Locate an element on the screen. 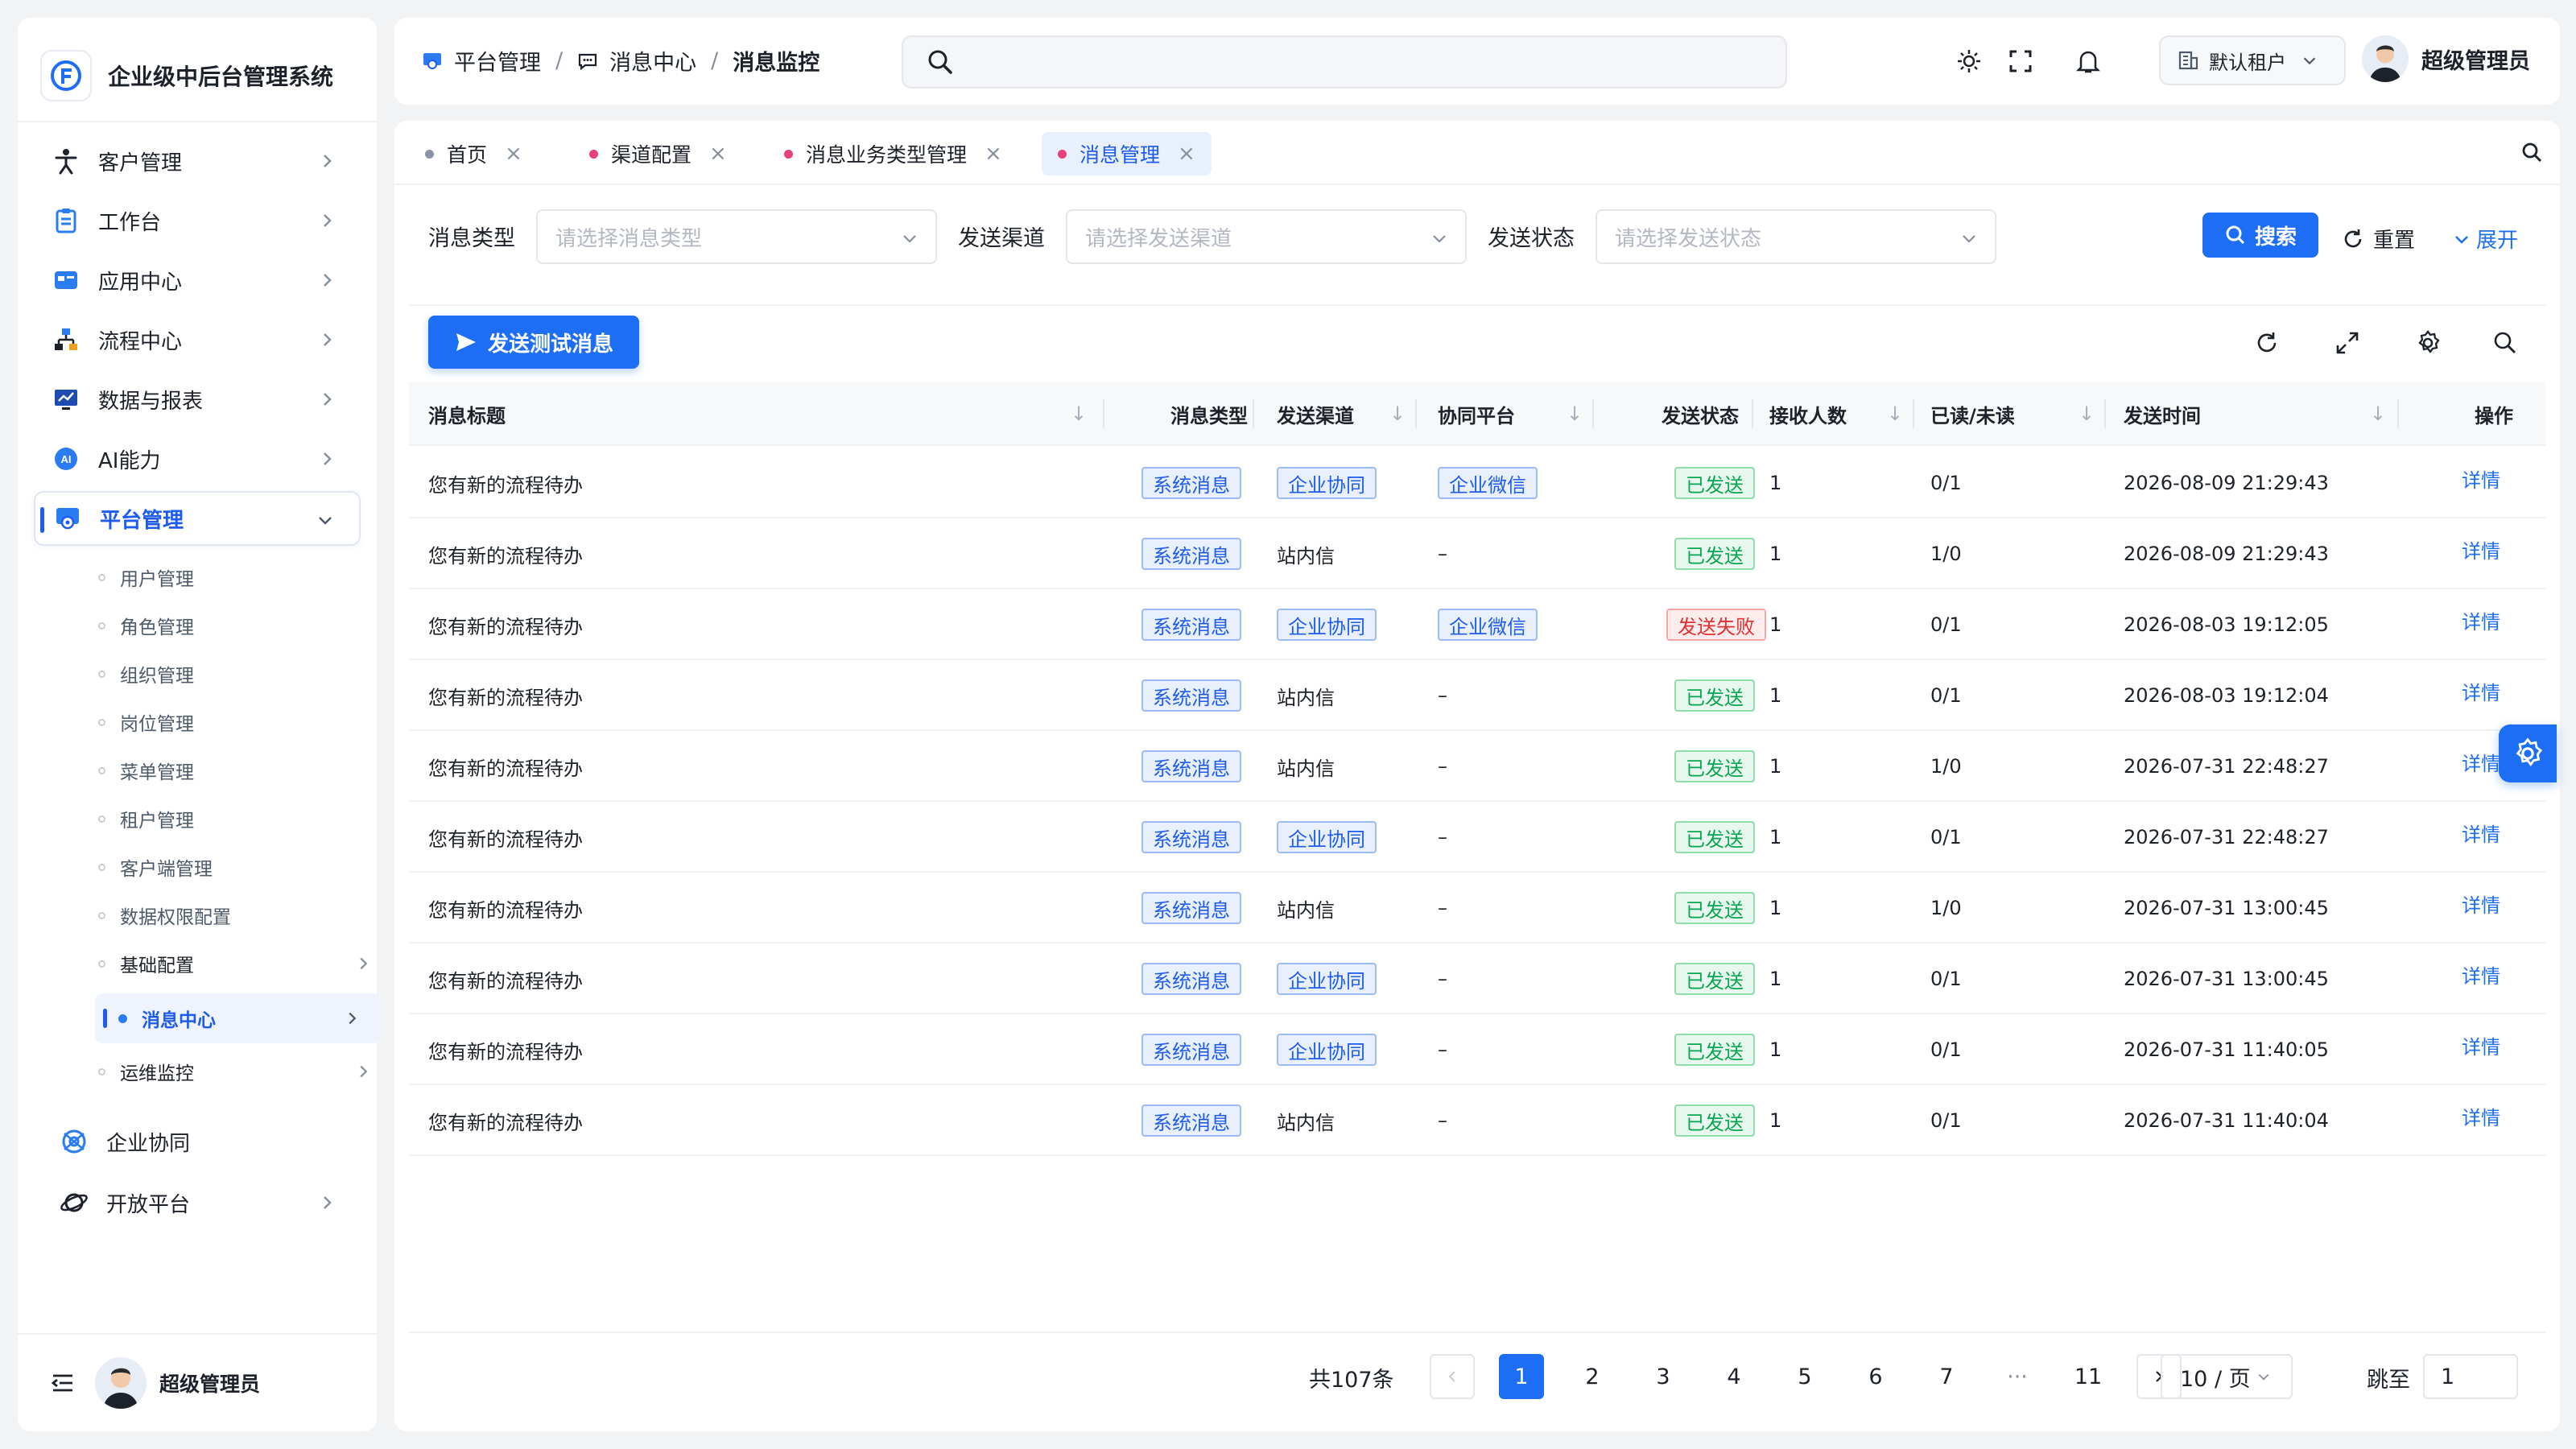 The width and height of the screenshot is (2576, 1449). page-ellipsis: ··· is located at coordinates (2017, 1376).